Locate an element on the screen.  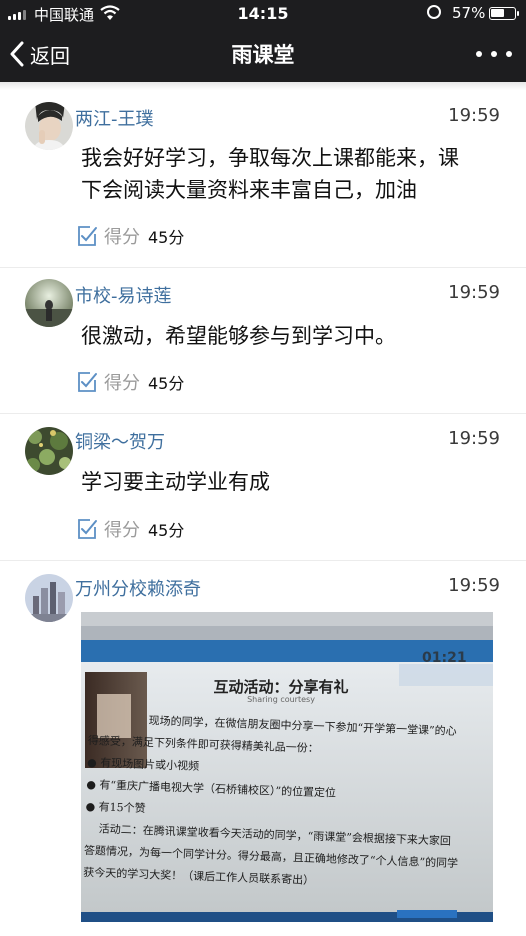
slide-heading: 互动活动：分享有礼 is located at coordinates (281, 687).